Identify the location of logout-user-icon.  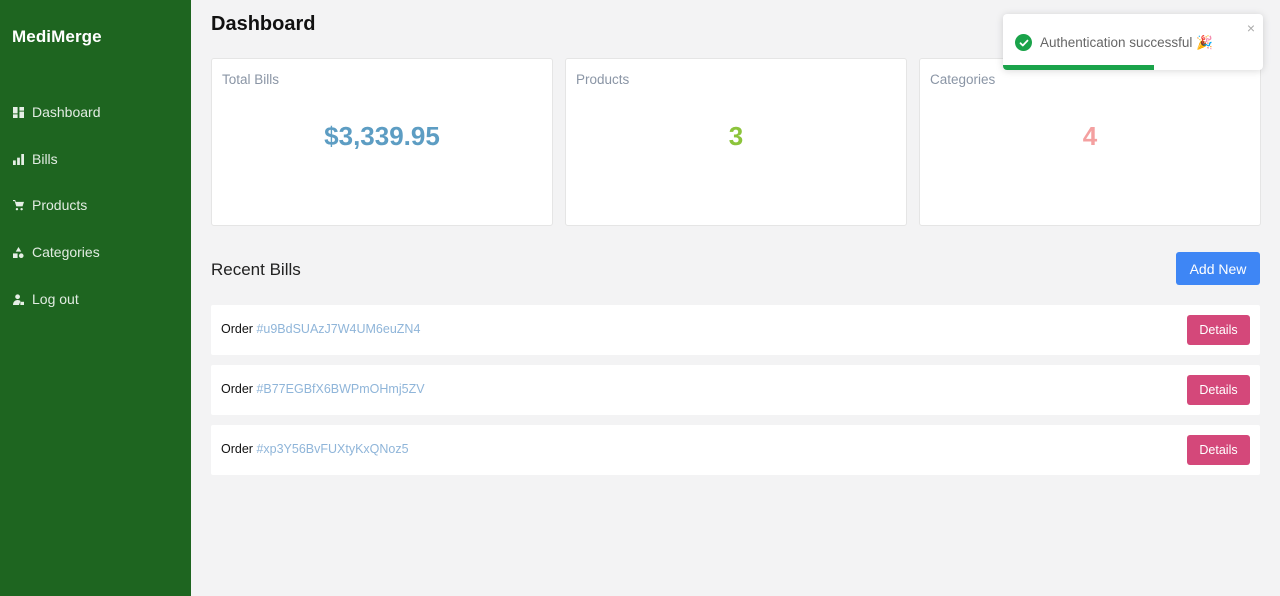
(18, 299).